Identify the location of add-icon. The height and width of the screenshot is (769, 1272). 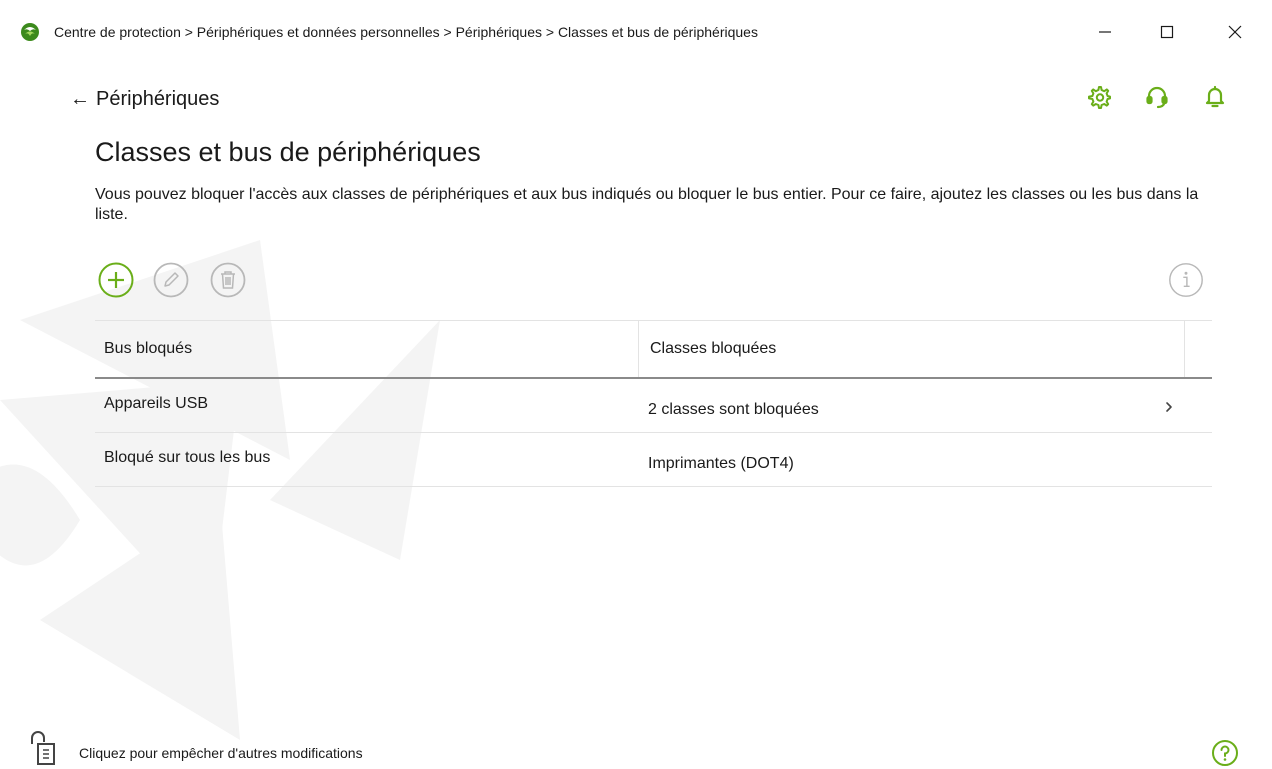
(116, 280).